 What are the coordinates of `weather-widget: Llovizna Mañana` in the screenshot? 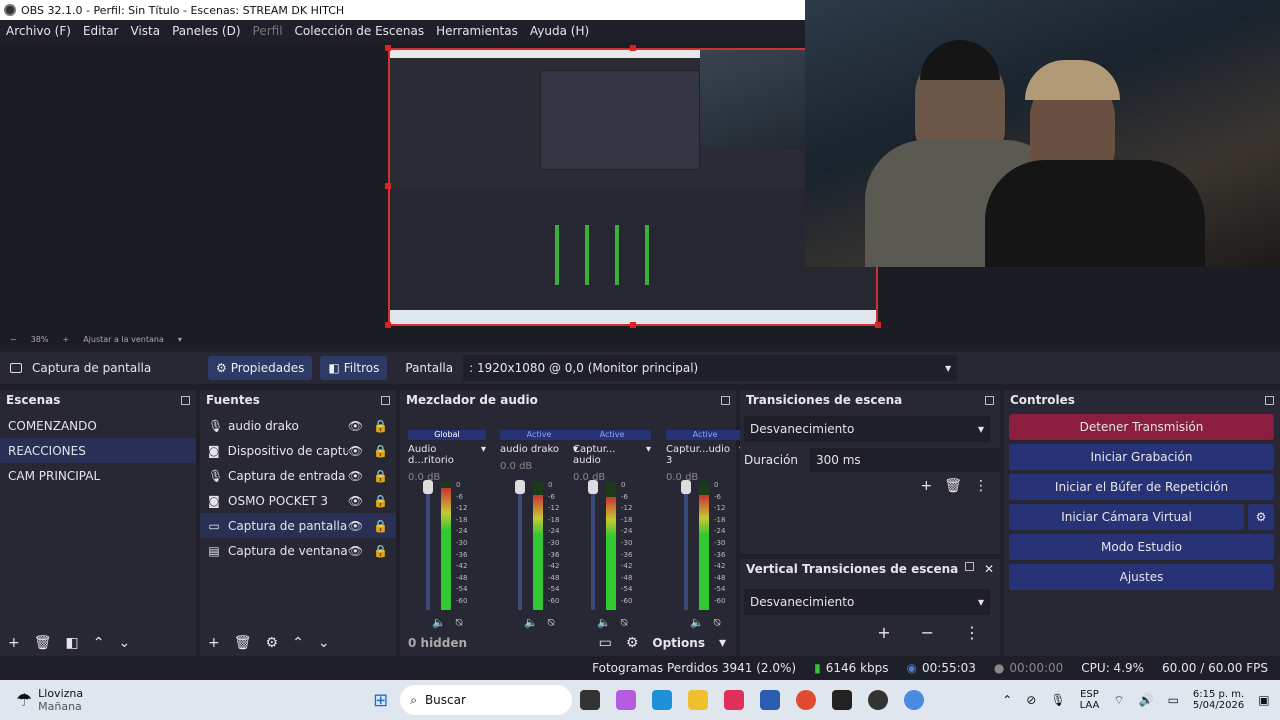 It's located at (60, 700).